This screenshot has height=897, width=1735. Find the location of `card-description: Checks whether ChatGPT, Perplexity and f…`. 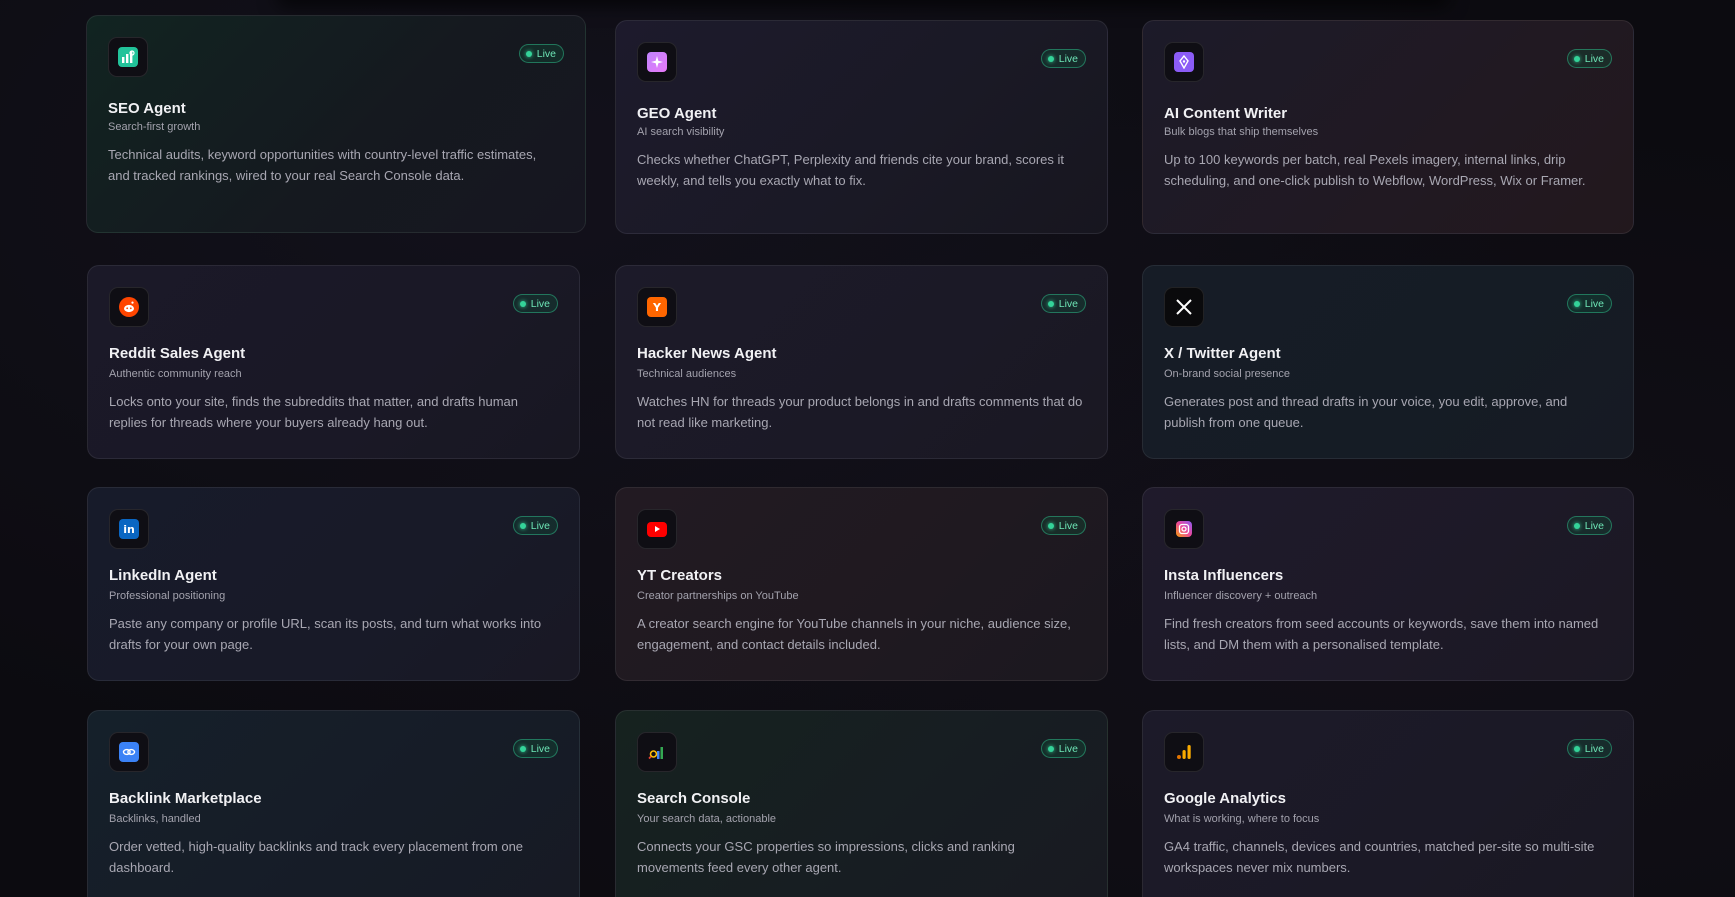

card-description: Checks whether ChatGPT, Perplexity and f… is located at coordinates (851, 170).